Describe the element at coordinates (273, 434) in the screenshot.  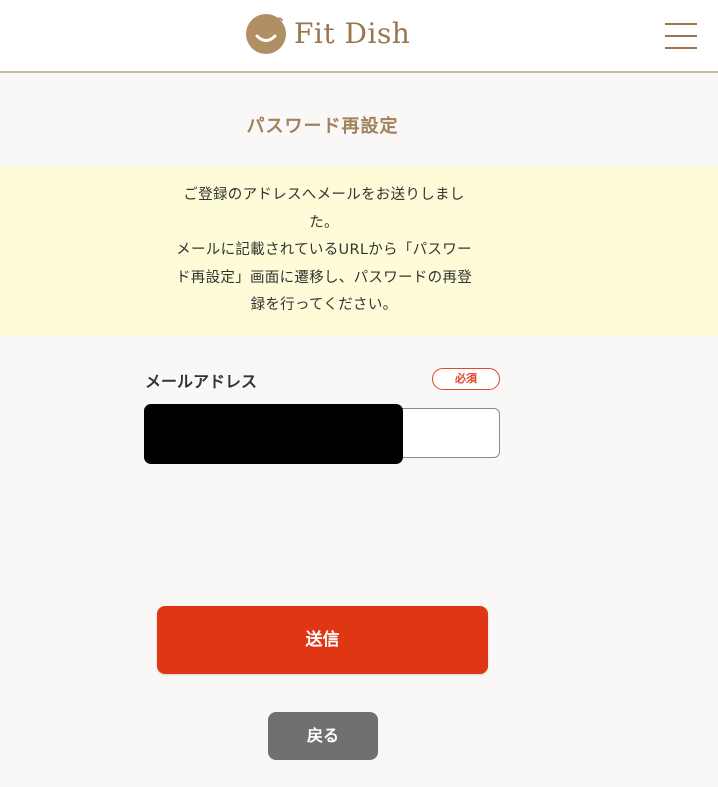
I see `redacted-email-value` at that location.